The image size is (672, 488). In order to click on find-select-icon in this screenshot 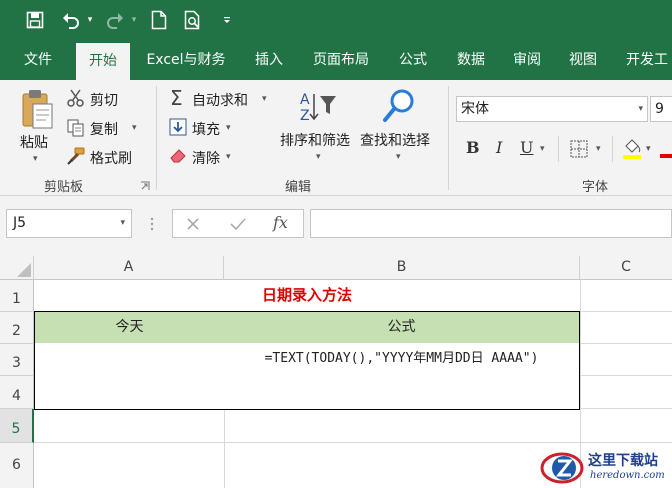, I will do `click(399, 107)`.